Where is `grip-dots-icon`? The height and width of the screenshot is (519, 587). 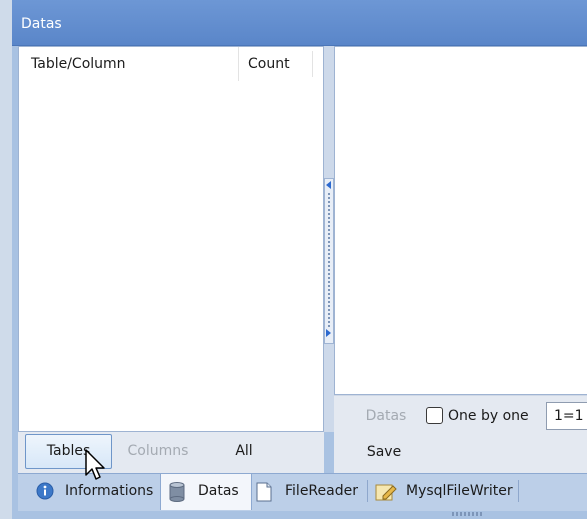 grip-dots-icon is located at coordinates (329, 261).